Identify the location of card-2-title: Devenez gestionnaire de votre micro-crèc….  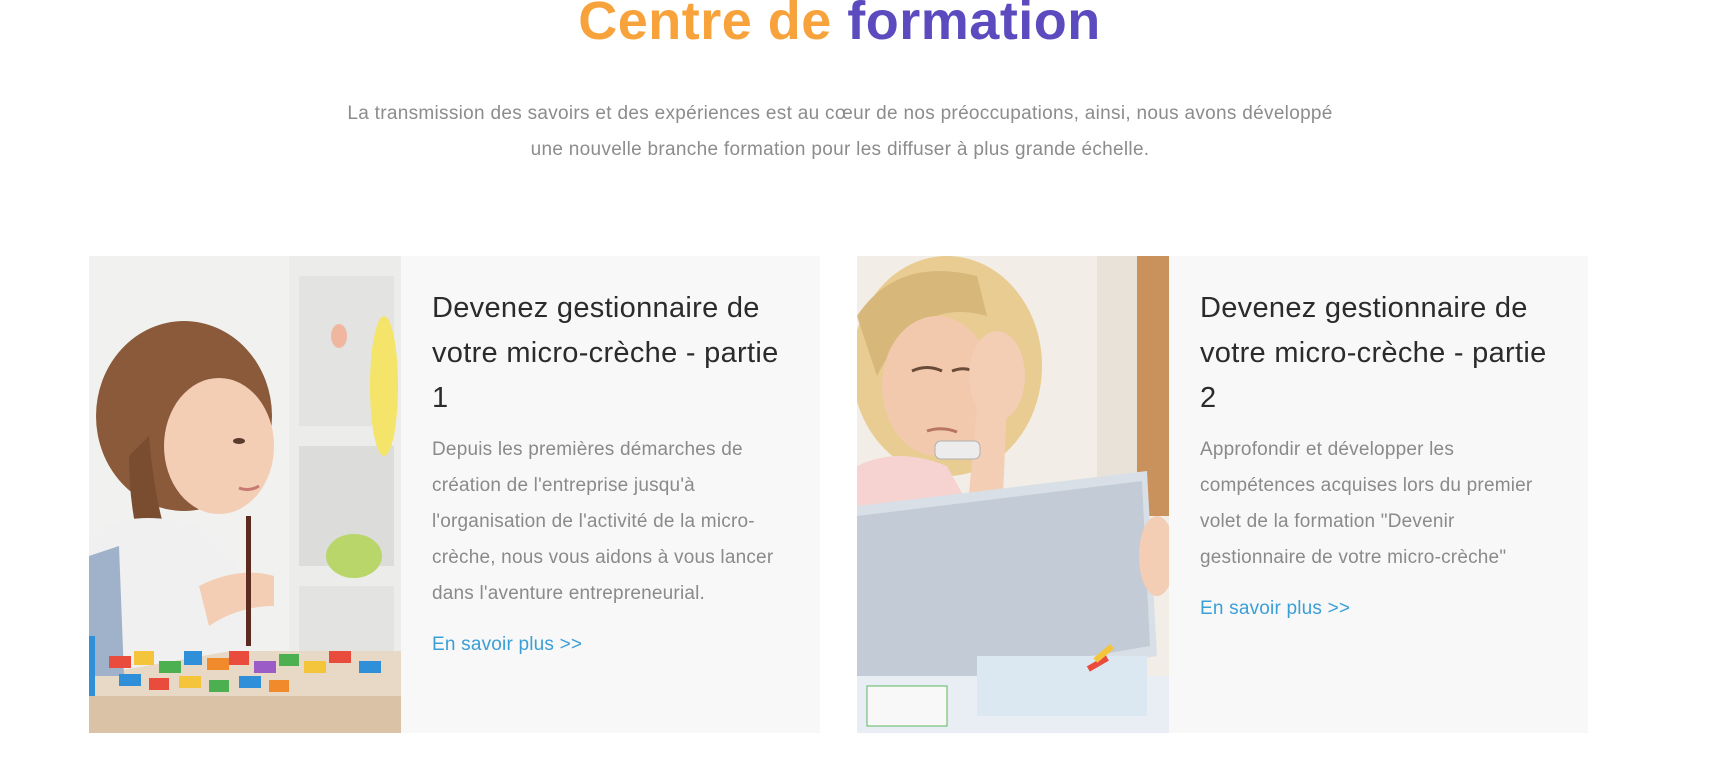
(1373, 353).